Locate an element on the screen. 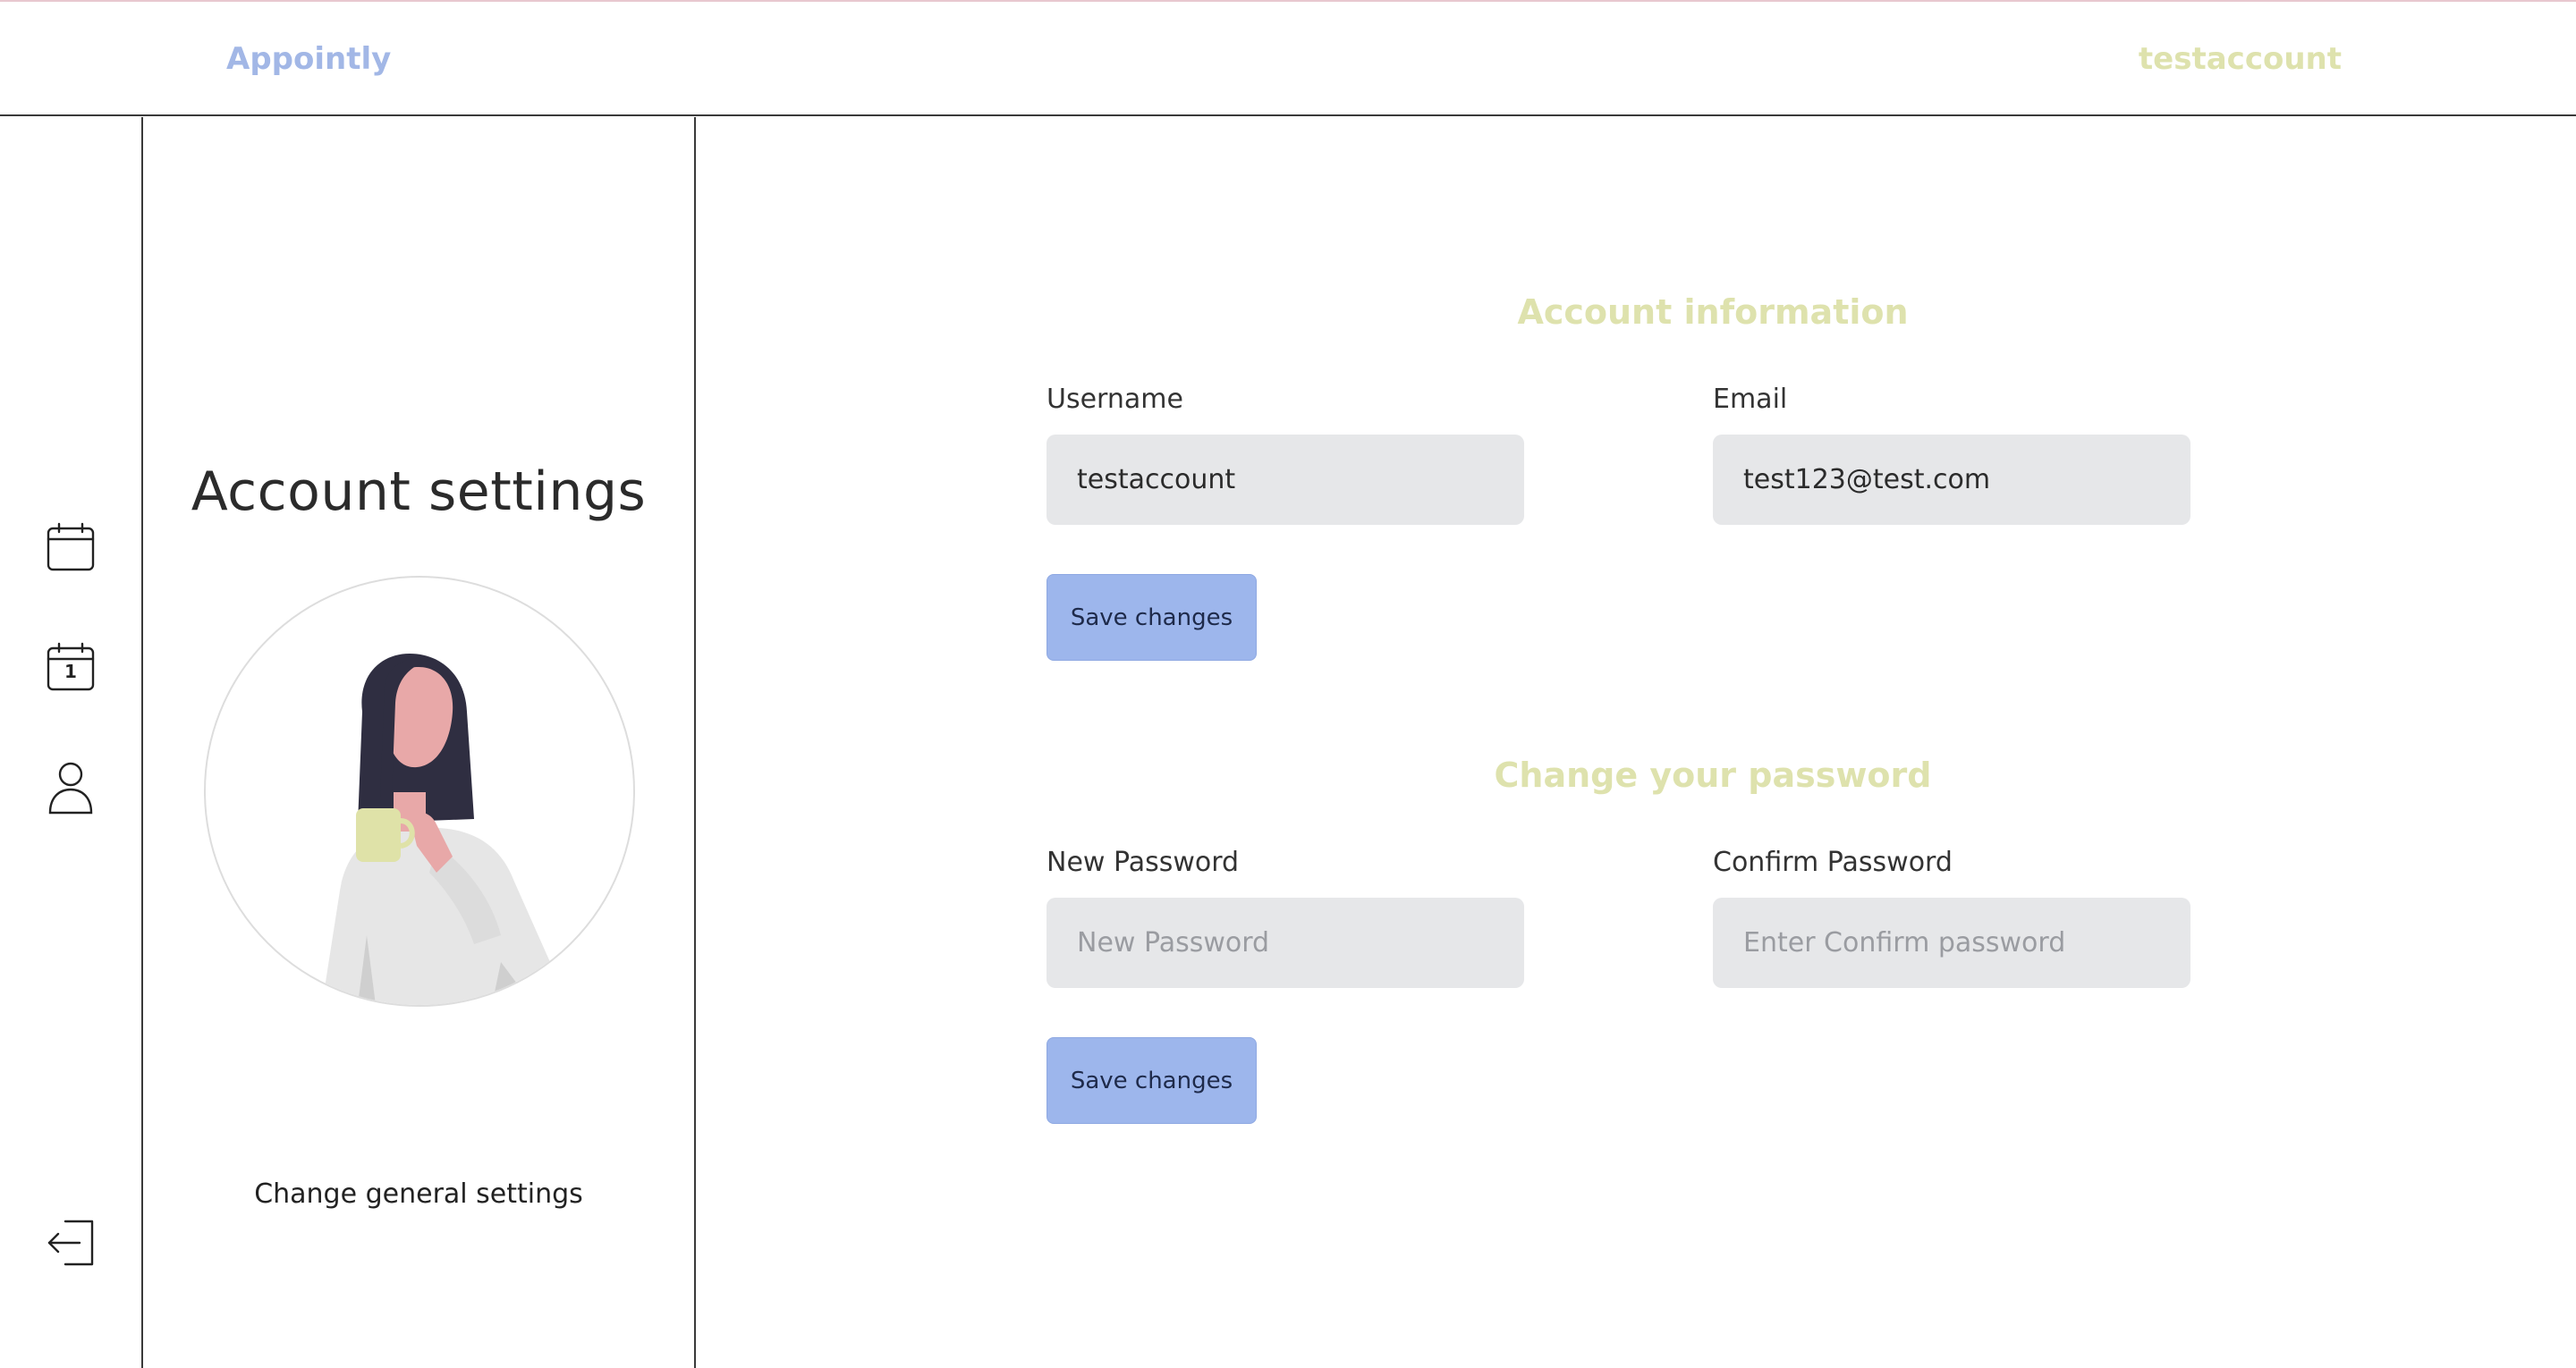  calendar-day-icon: 1 is located at coordinates (71, 667).